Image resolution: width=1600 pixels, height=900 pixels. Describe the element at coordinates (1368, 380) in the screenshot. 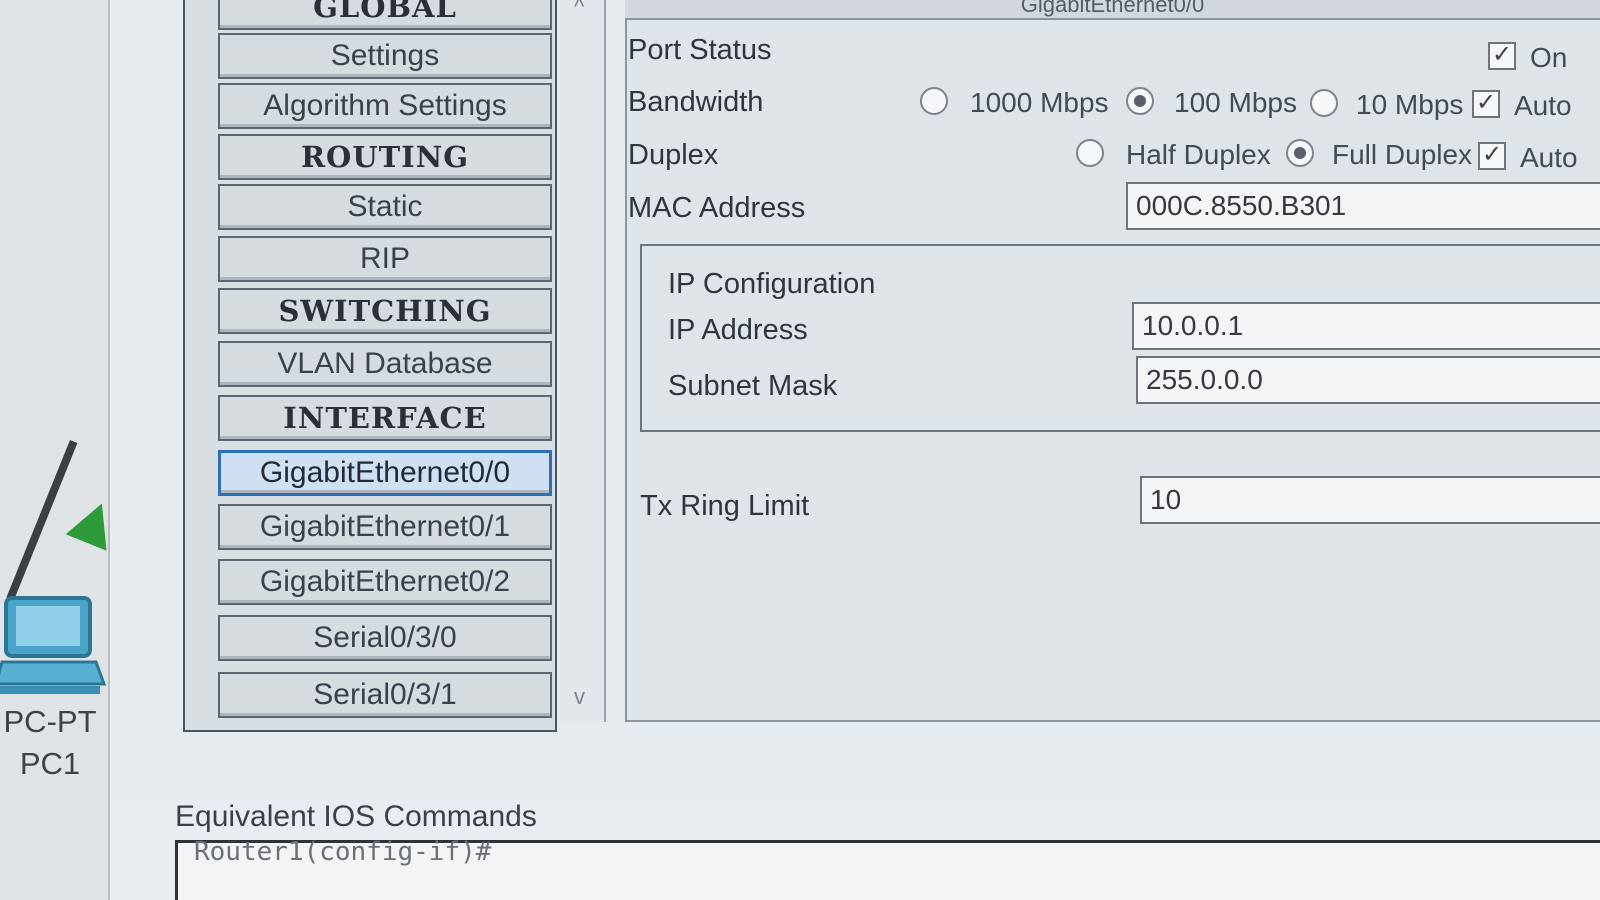

I see `subnet-mask-field: 255.0.0.0` at that location.